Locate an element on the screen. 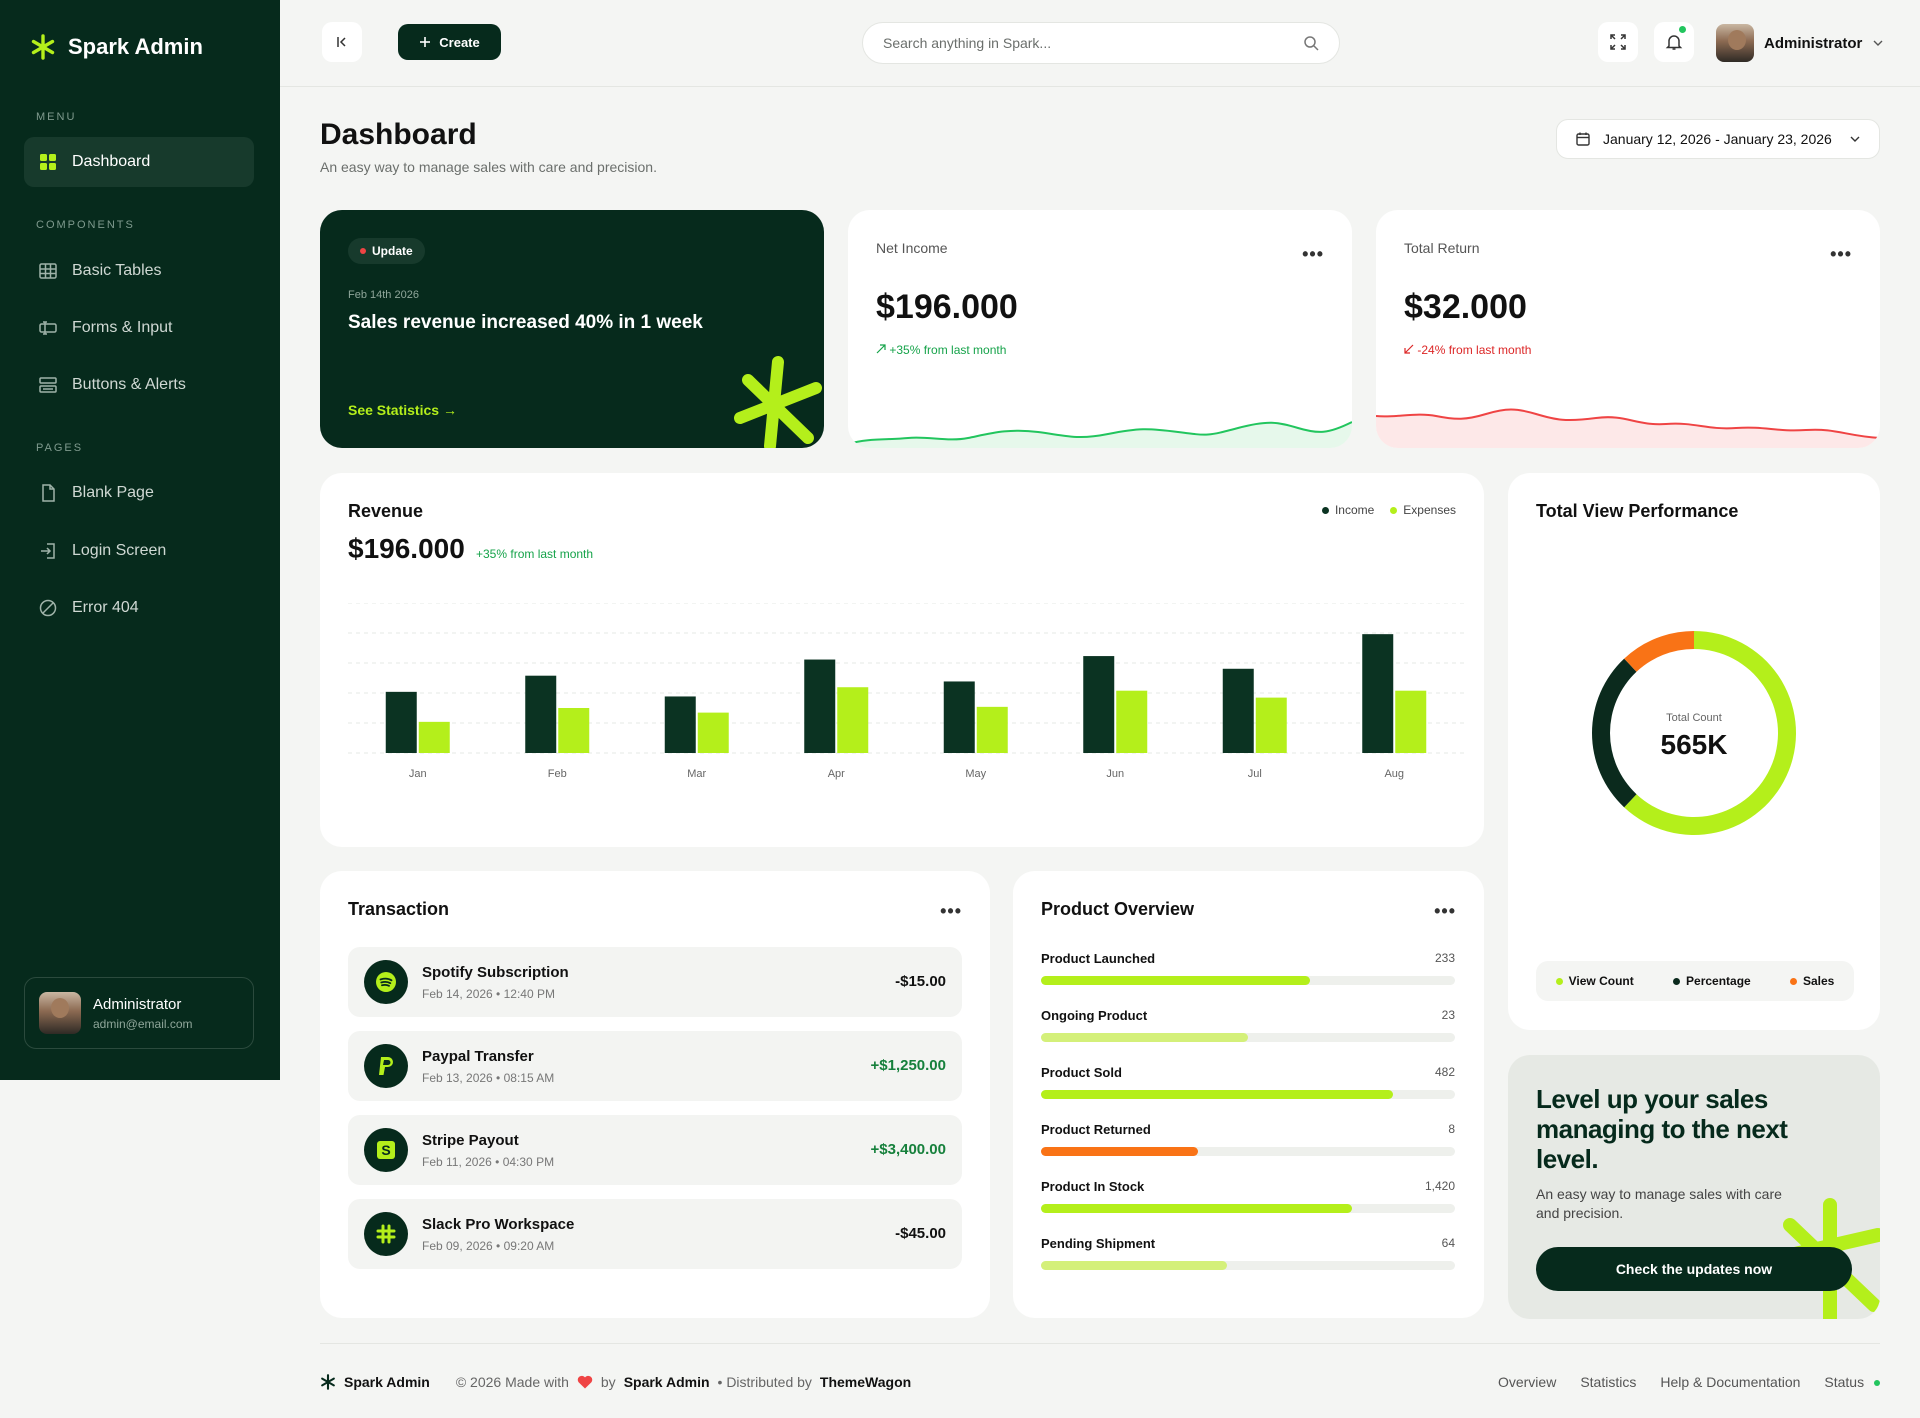  update-badge: Update is located at coordinates (386, 251).